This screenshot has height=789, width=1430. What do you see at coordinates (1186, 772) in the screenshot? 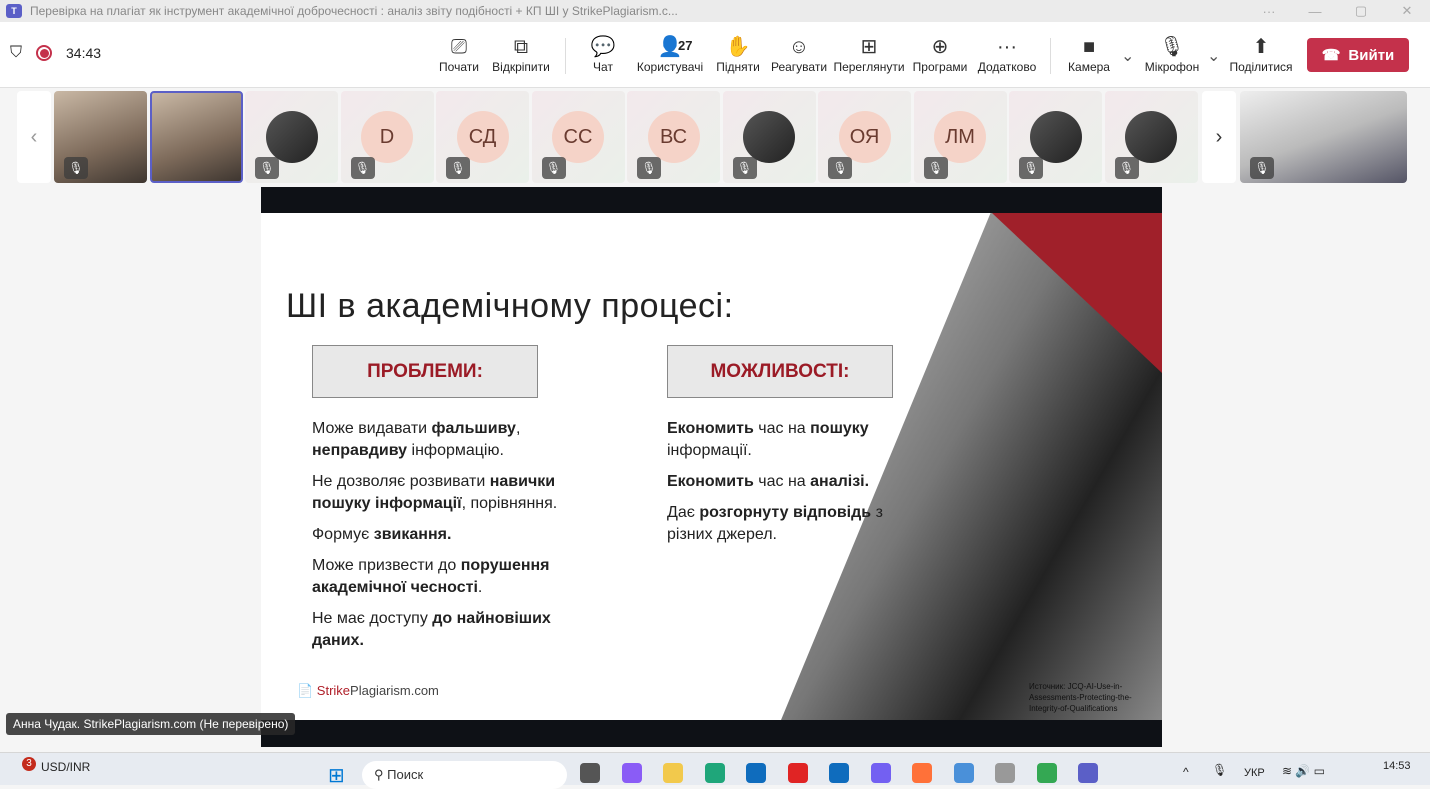
I see `tray-chevron-icon: ^` at bounding box center [1186, 772].